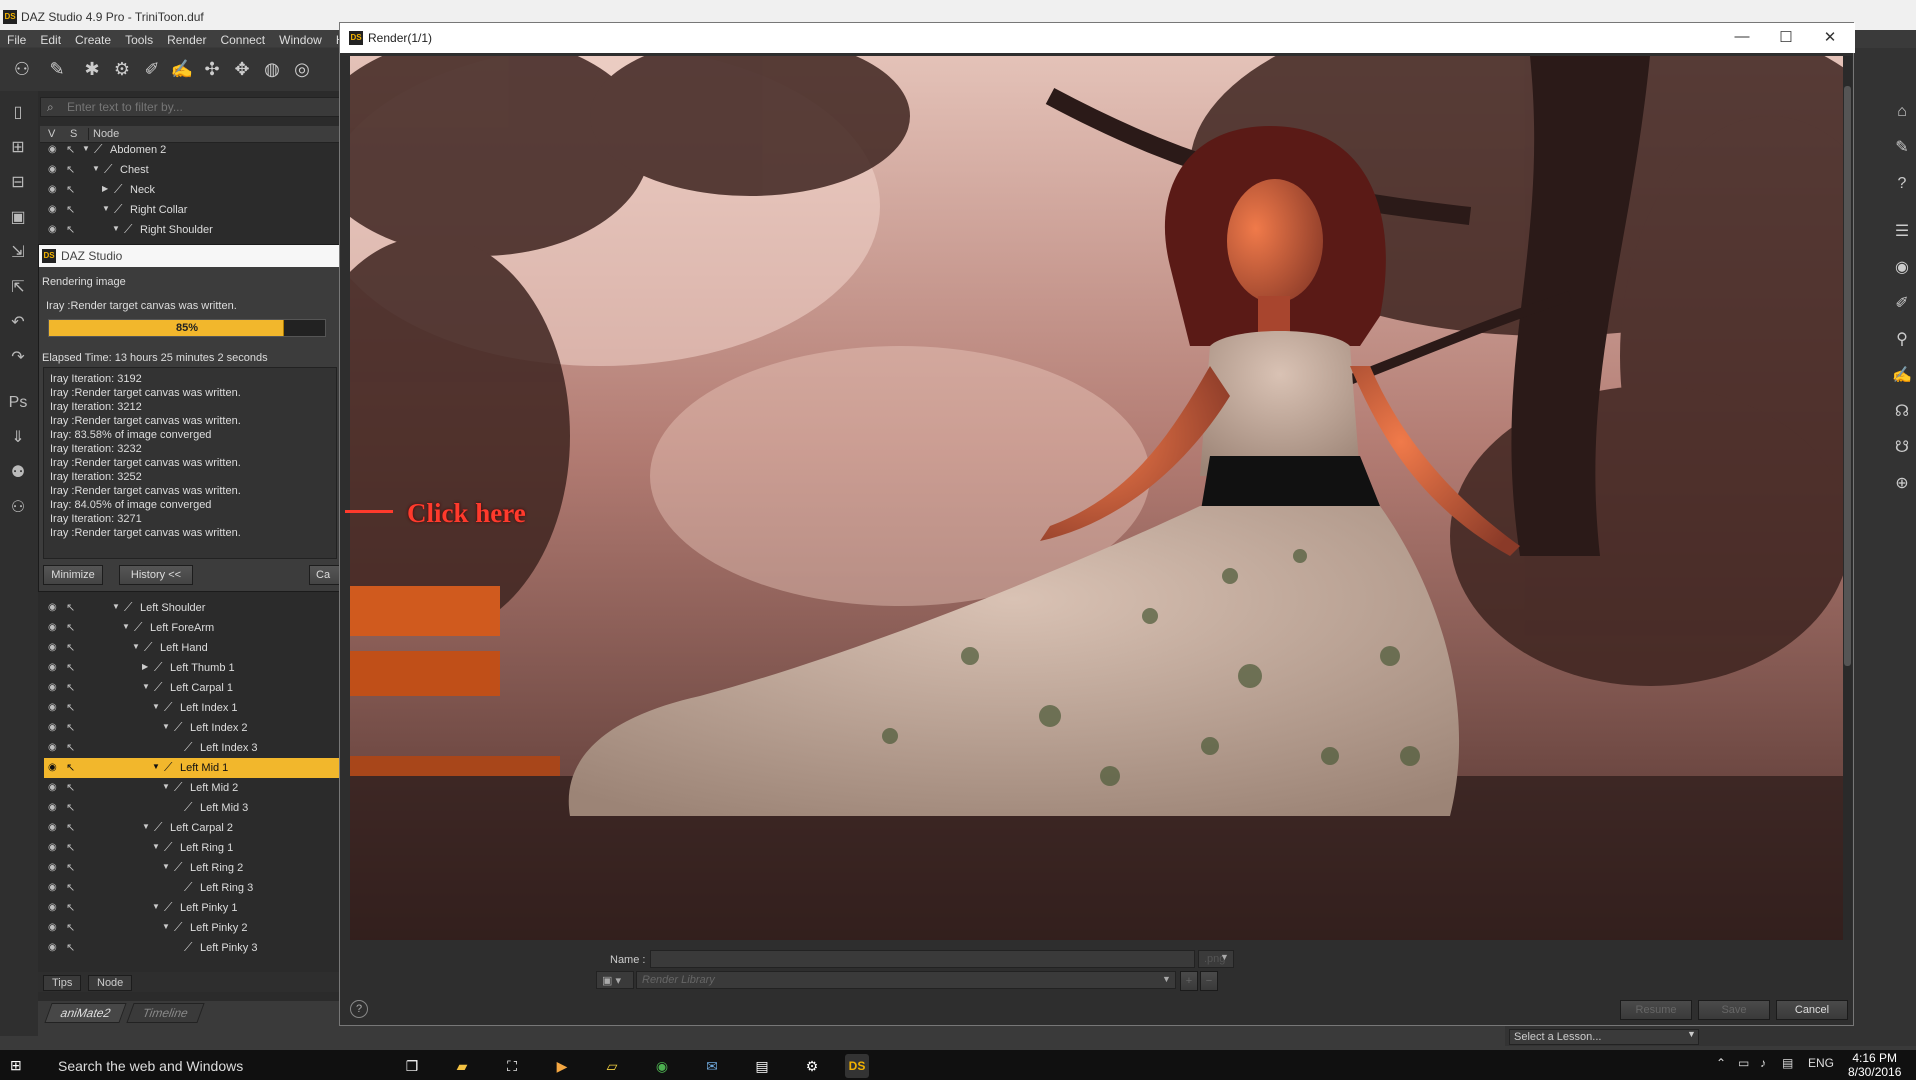 The image size is (1916, 1080). Describe the element at coordinates (192, 648) in the screenshot. I see `scene-tree-row: ◉ ↖ ▼ ⟋ Left Hand` at that location.